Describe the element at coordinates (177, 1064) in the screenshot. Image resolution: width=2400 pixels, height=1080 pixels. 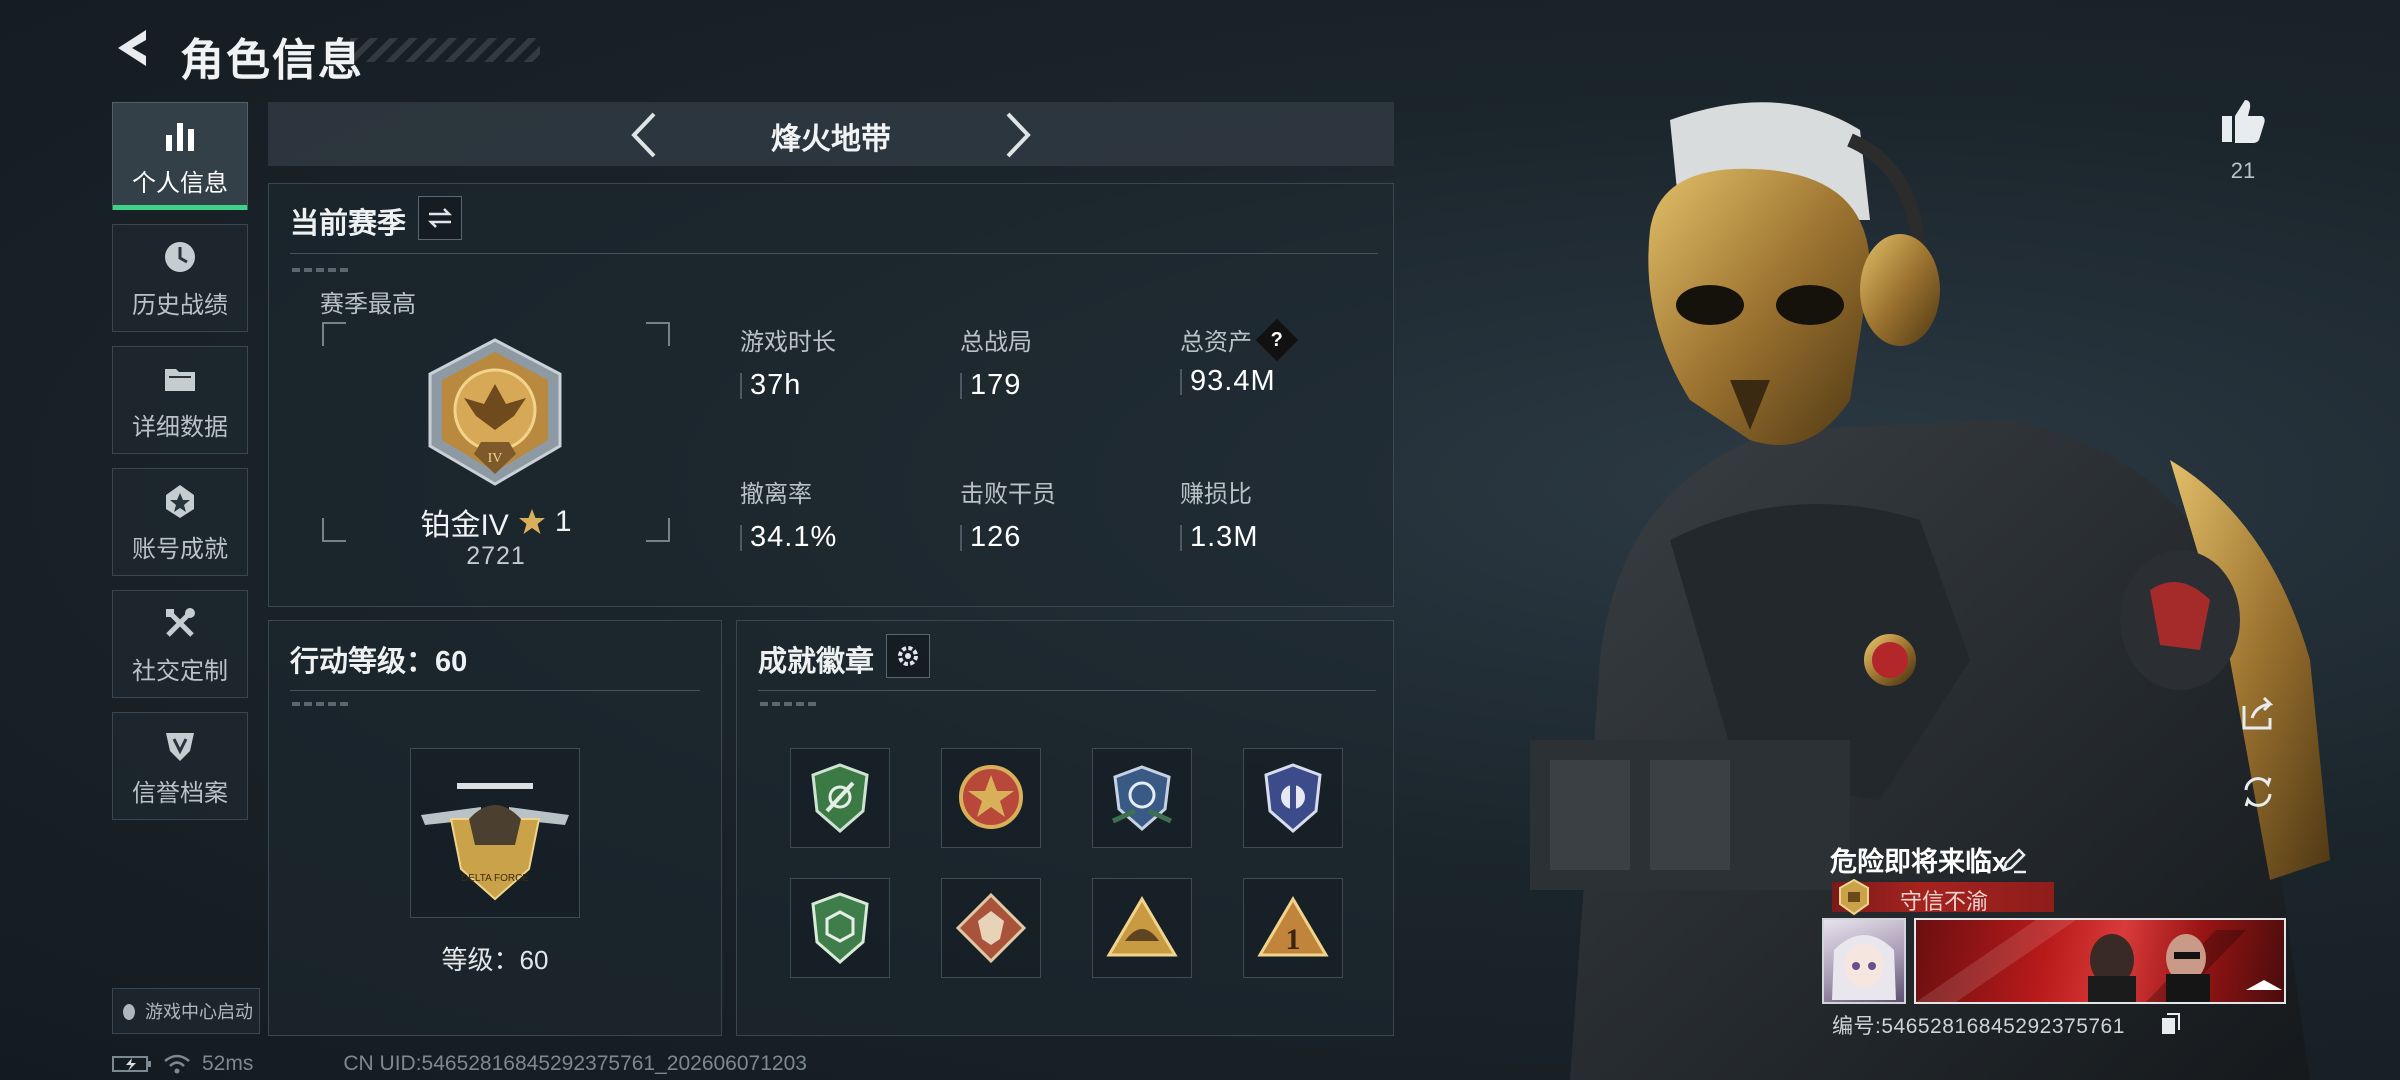
I see `wifi-icon` at that location.